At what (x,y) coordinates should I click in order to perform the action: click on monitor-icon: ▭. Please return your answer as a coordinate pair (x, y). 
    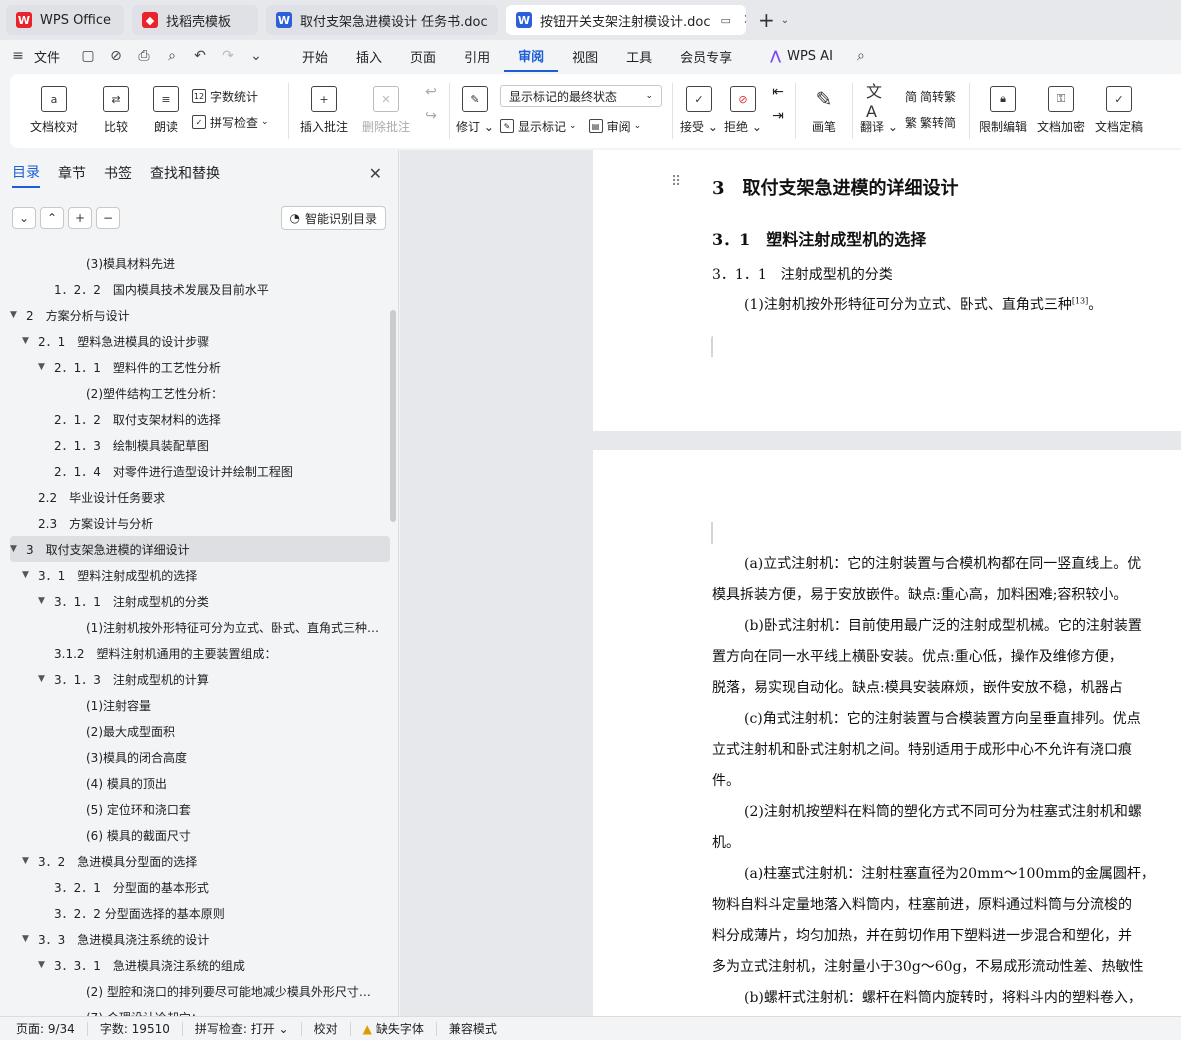
    Looking at the image, I should click on (726, 20).